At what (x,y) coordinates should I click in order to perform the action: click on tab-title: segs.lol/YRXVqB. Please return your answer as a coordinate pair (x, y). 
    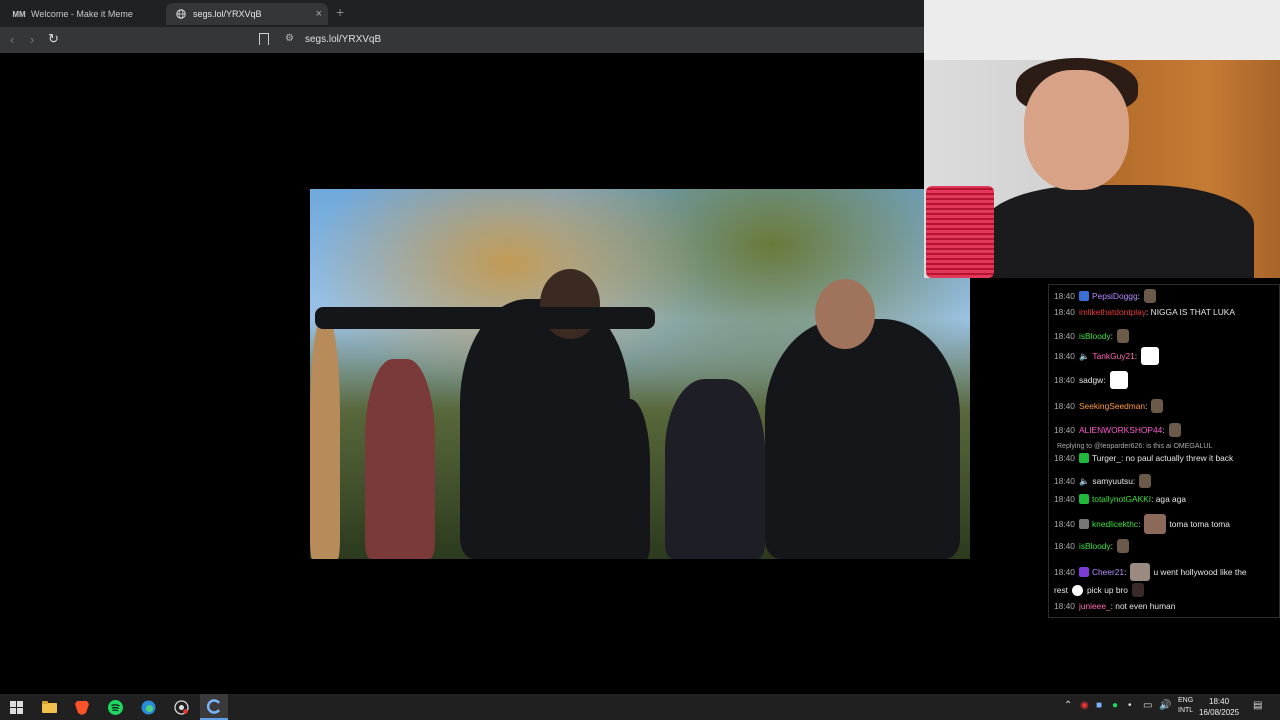
    Looking at the image, I should click on (227, 14).